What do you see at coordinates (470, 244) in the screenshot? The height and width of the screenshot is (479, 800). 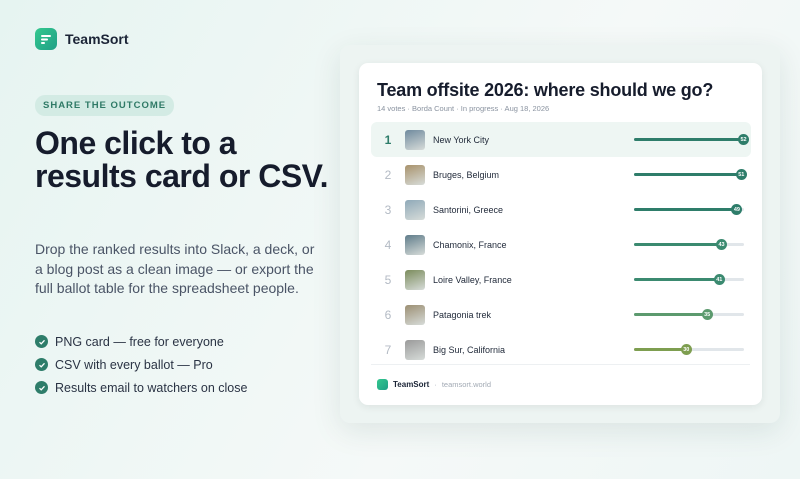 I see `result-name: Chamonix, France` at bounding box center [470, 244].